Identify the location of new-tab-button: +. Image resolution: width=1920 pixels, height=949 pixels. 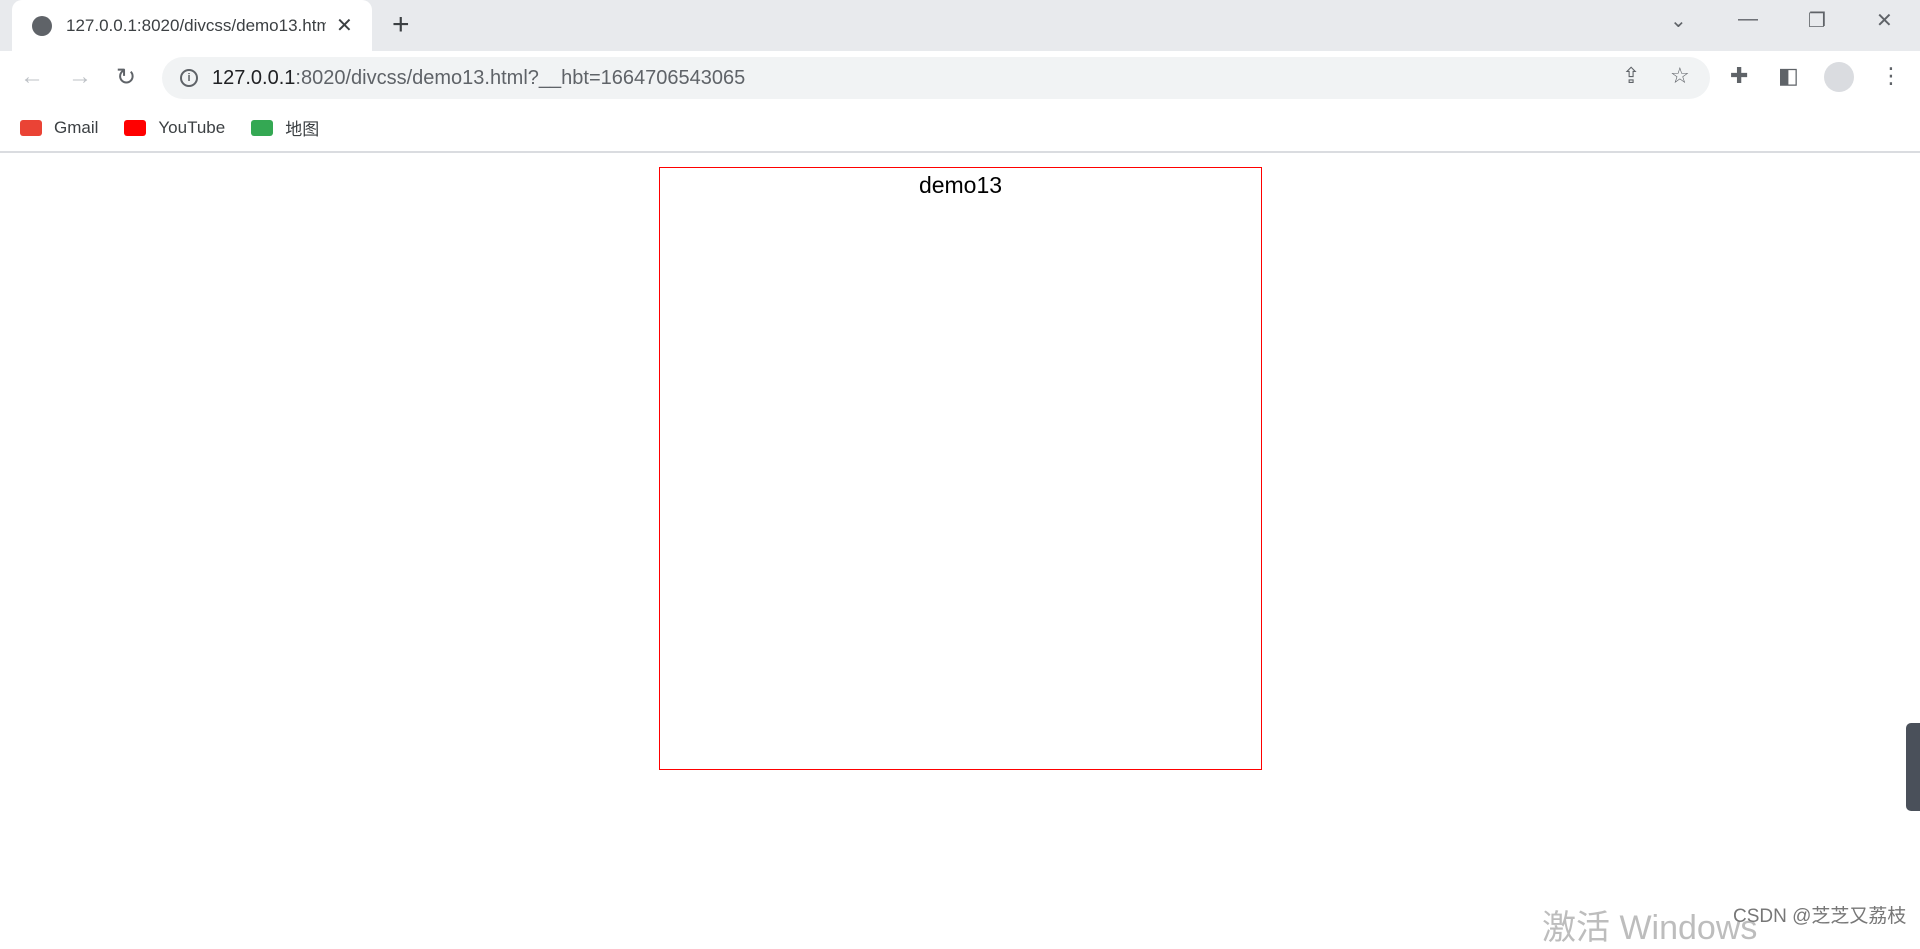
(401, 25).